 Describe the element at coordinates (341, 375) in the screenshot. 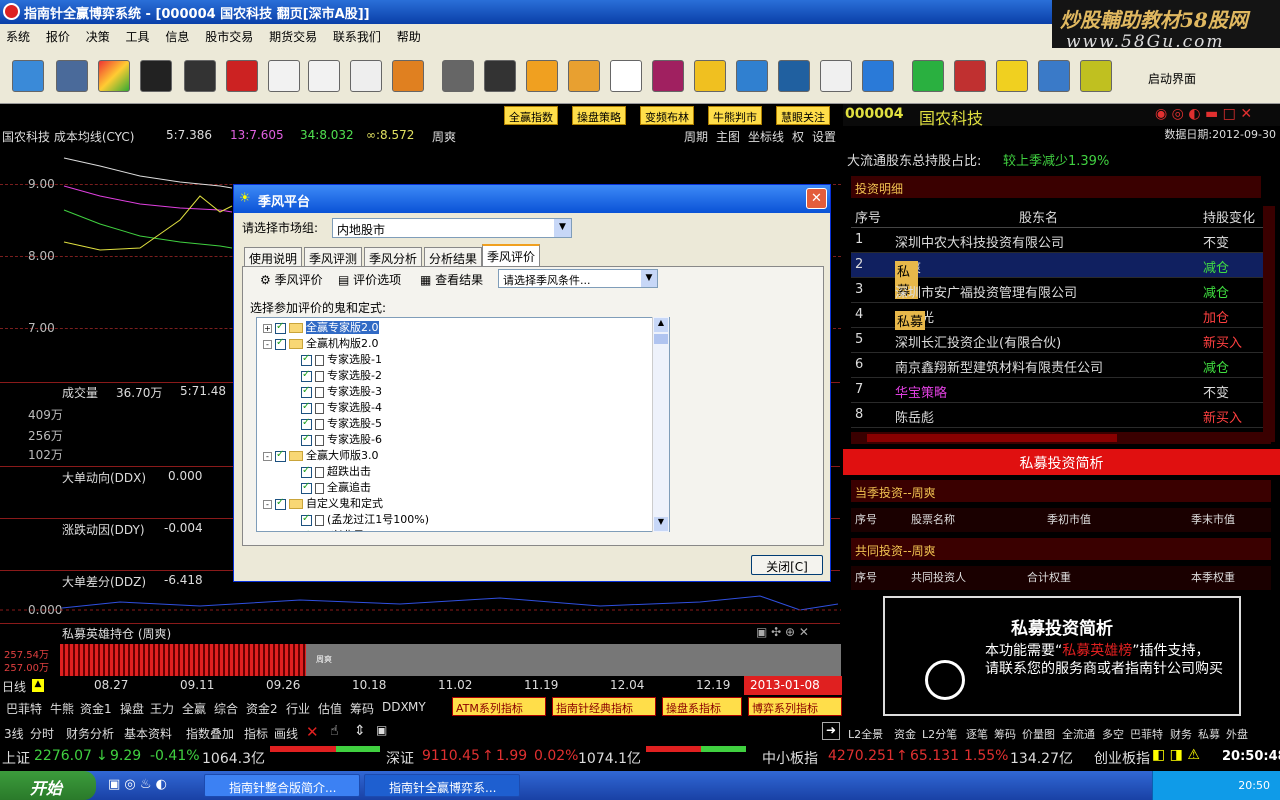

I see `tree-item: 专家选股-2` at that location.